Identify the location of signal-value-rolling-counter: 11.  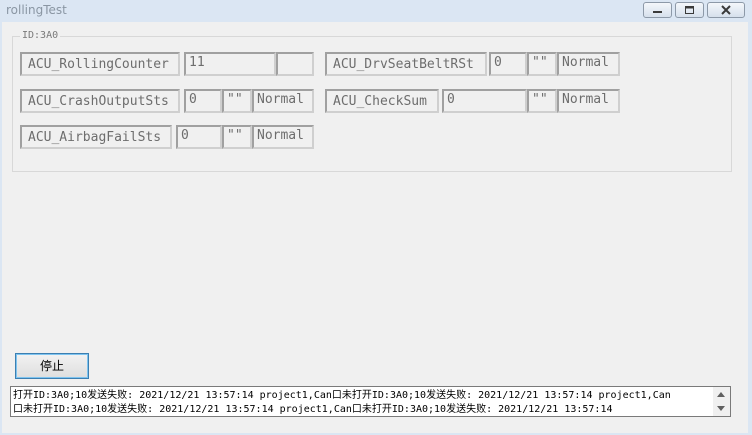
(230, 64).